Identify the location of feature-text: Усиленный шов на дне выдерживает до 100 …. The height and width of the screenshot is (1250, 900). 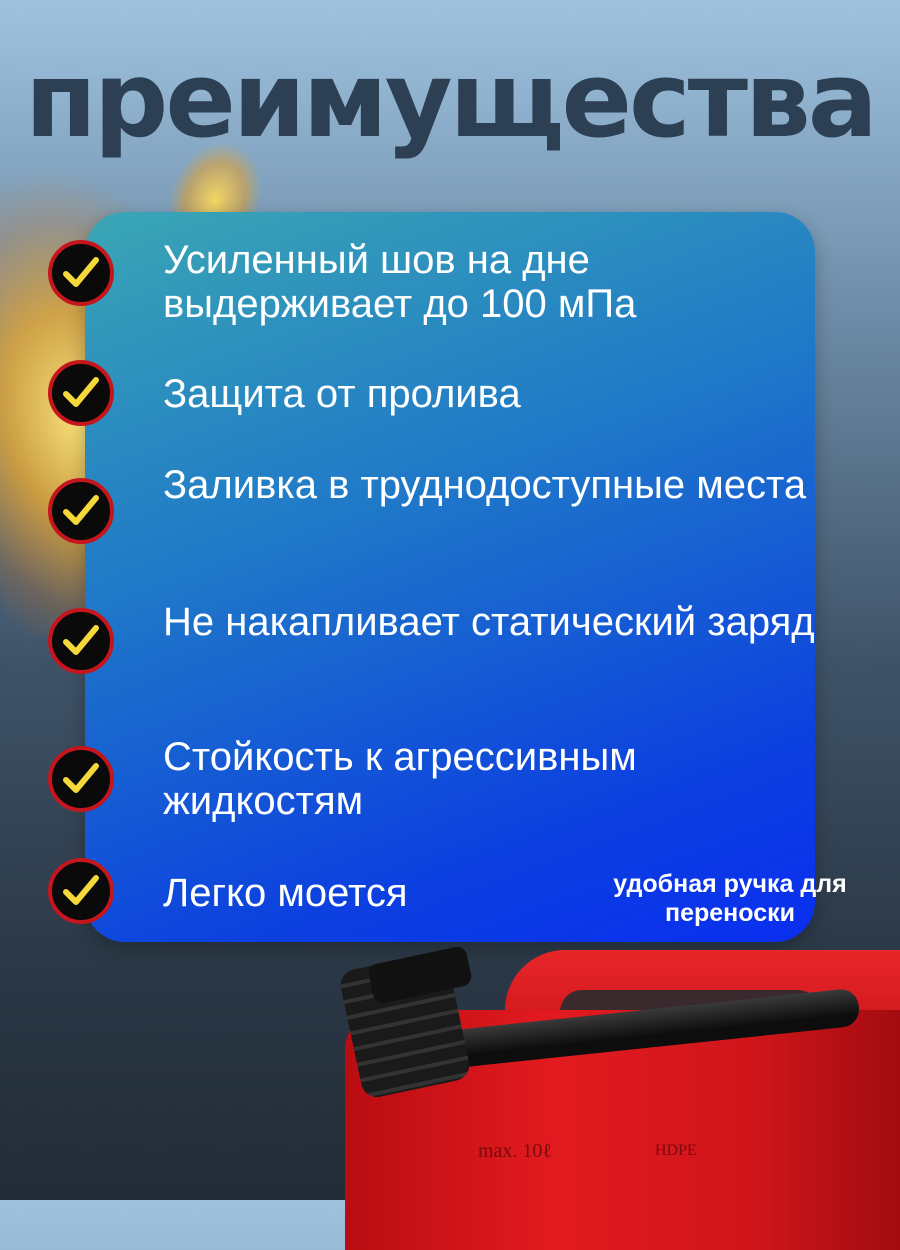
(400, 282).